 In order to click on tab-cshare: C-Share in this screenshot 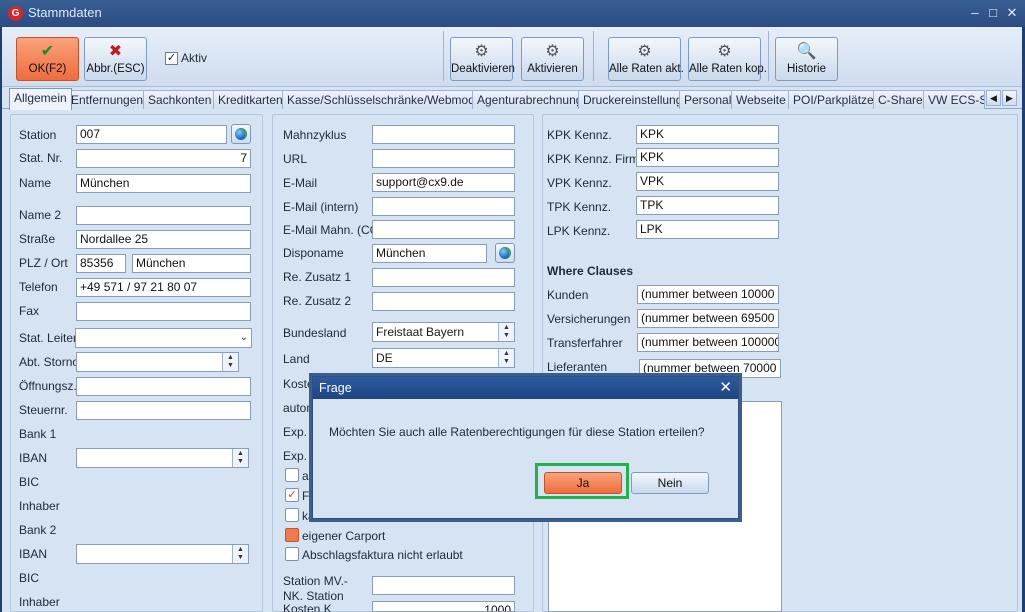, I will do `click(900, 99)`.